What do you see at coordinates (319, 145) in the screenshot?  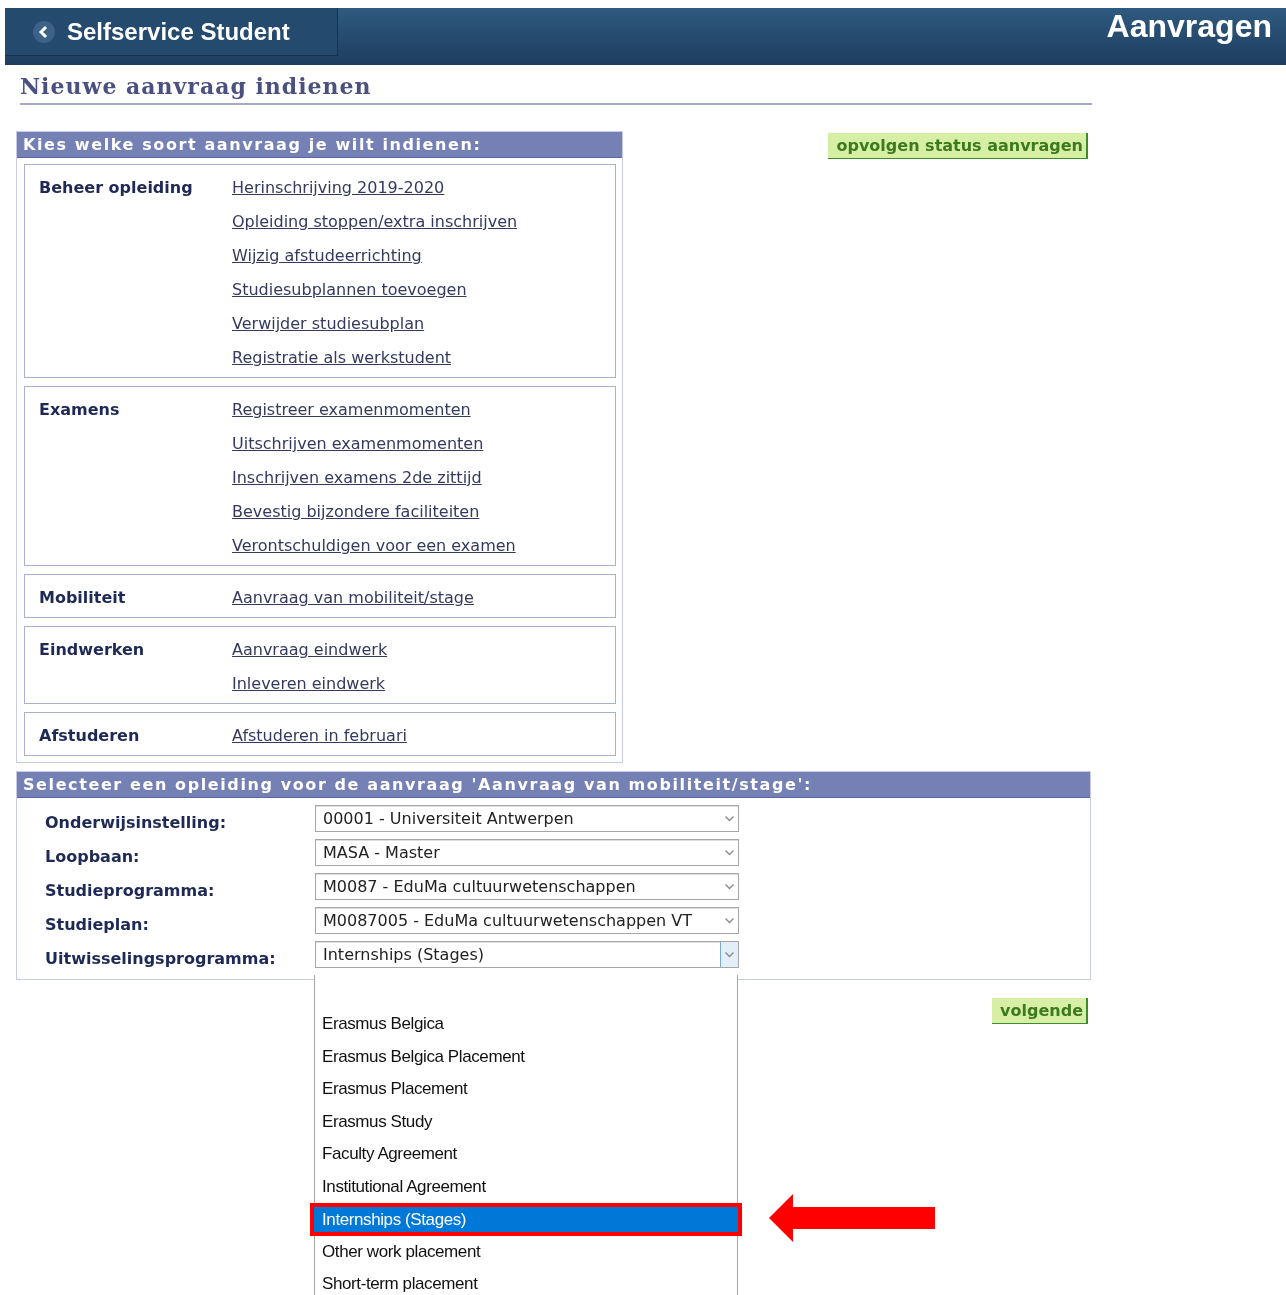 I see `panel-title: Kies welke soort aanvraag je wilt indienen:` at bounding box center [319, 145].